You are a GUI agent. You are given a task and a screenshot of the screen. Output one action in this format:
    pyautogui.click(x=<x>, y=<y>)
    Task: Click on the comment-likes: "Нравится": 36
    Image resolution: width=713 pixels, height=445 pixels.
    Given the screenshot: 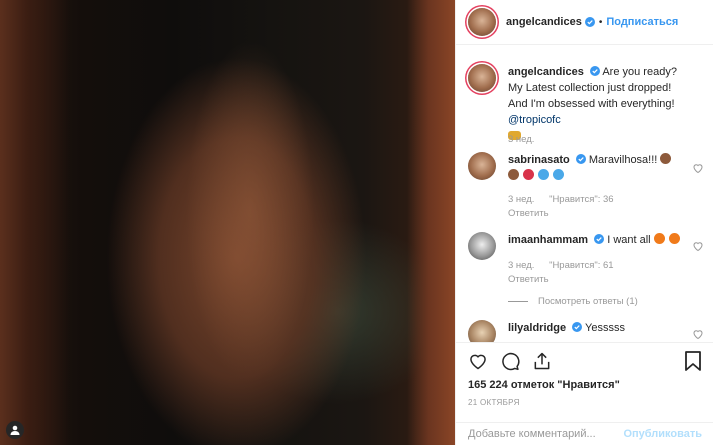 What is the action you would take?
    pyautogui.click(x=581, y=199)
    